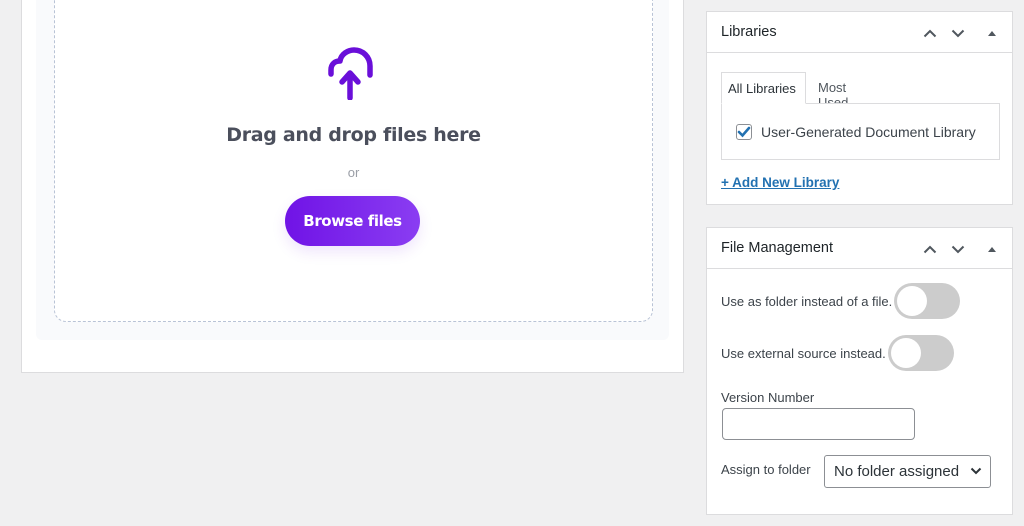 The width and height of the screenshot is (1024, 526). I want to click on checkmark-icon, so click(744, 132).